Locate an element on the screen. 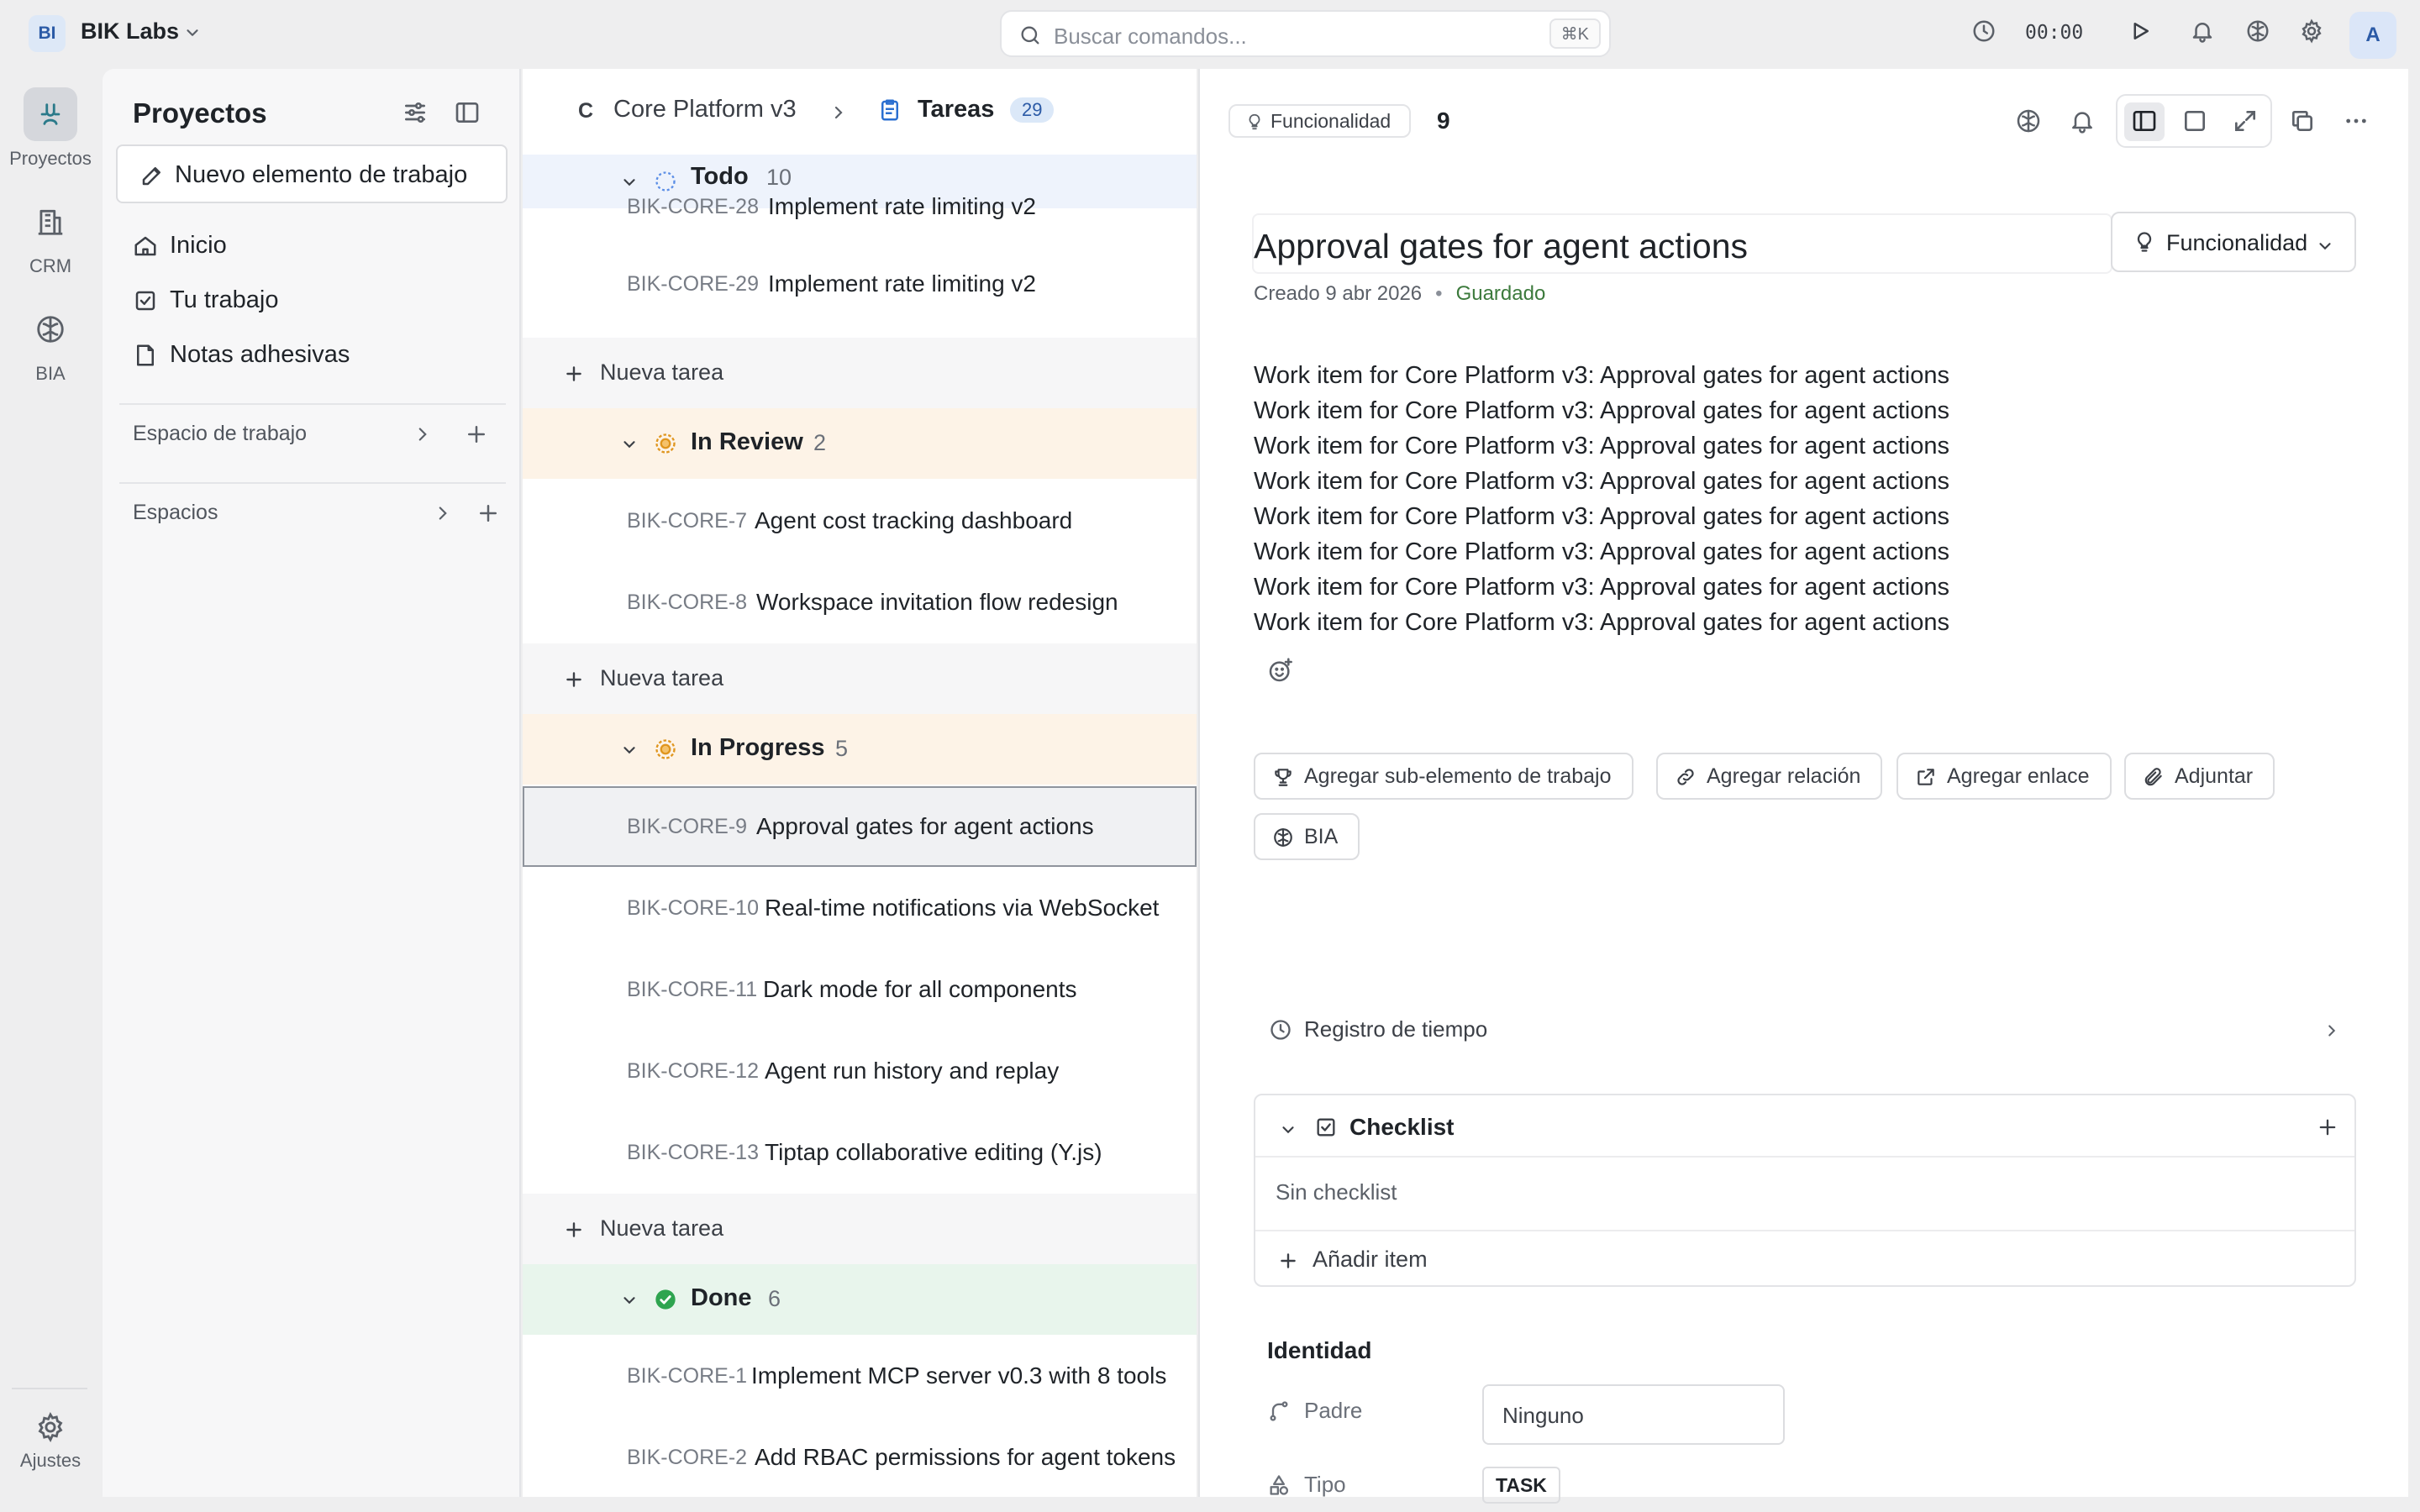  task-title: Implement MCP server v0.3 with 8 tools is located at coordinates (959, 1375).